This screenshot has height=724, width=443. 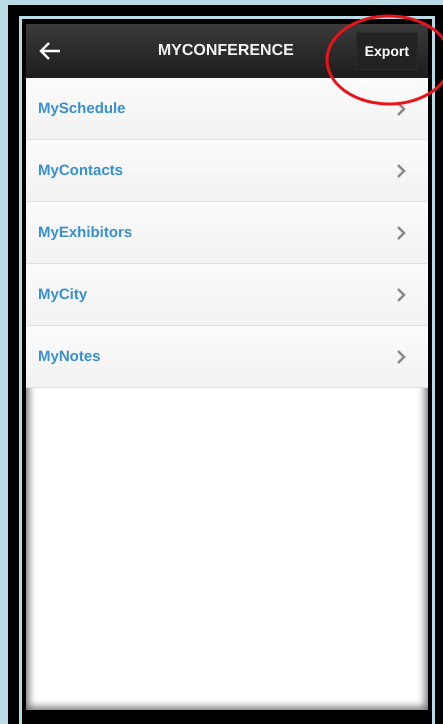 I want to click on menu-item: MyCity, so click(x=227, y=295).